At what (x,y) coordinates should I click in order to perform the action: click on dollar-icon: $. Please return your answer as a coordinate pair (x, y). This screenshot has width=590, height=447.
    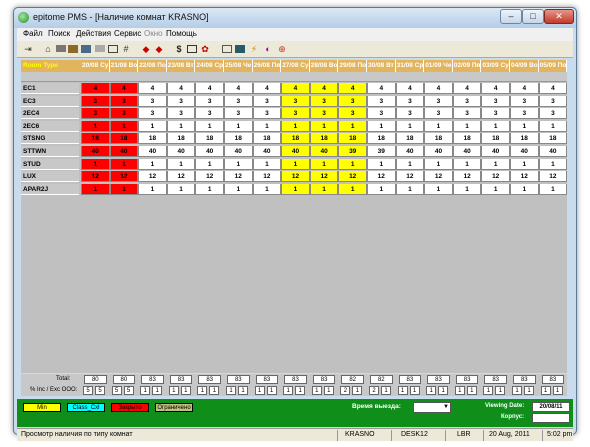
    Looking at the image, I should click on (179, 49).